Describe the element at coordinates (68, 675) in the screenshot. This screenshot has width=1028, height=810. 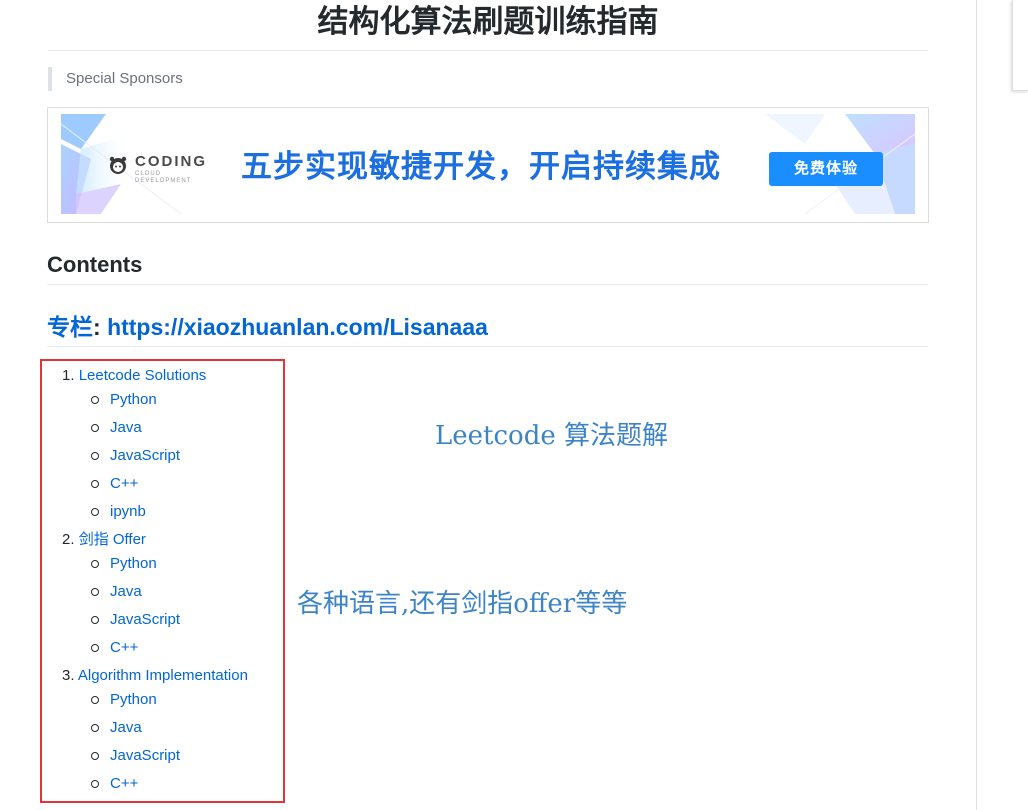
I see `toc-number: 3.` at that location.